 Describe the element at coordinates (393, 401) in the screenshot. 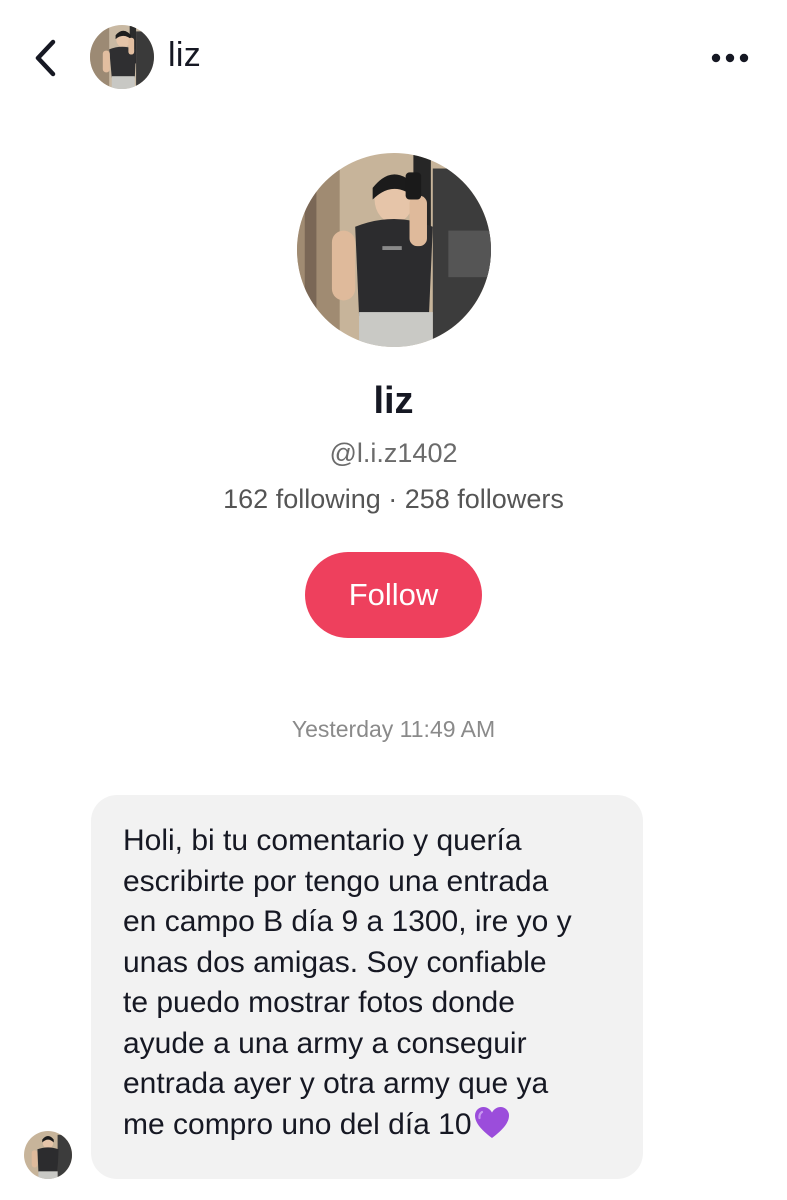

I see `profile-display-name: liz` at that location.